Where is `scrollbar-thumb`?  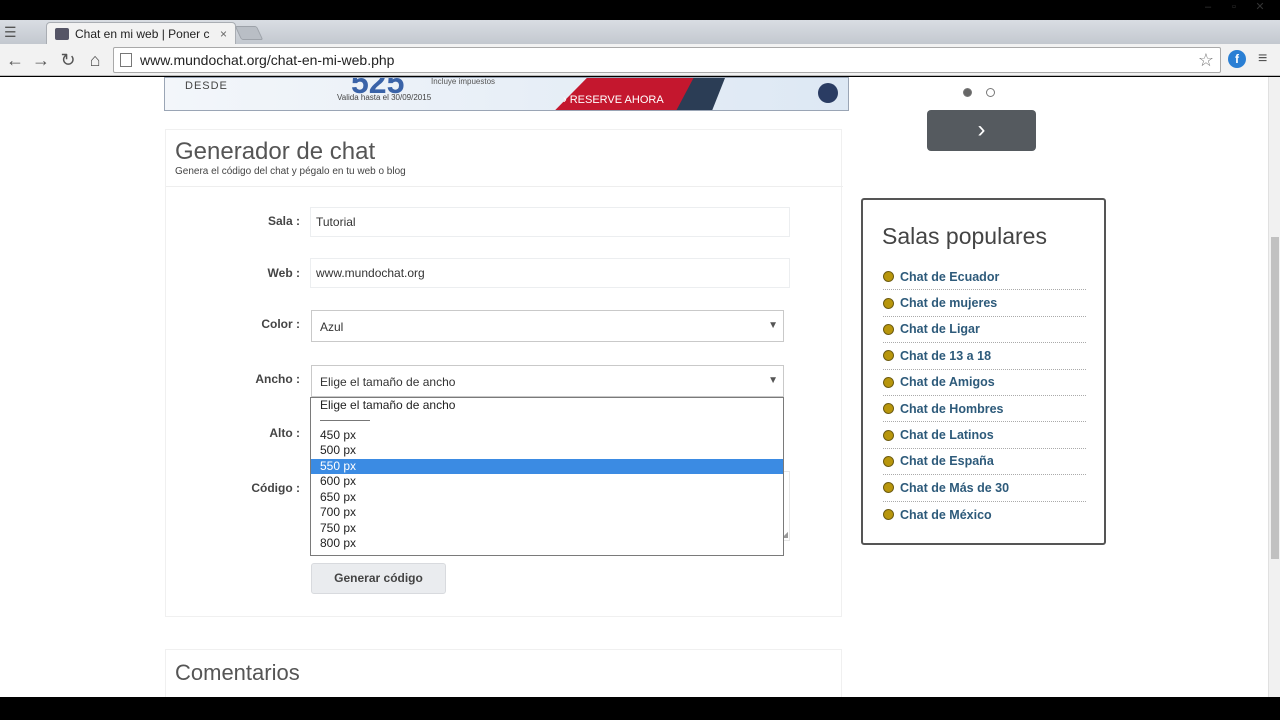
scrollbar-thumb is located at coordinates (1275, 398).